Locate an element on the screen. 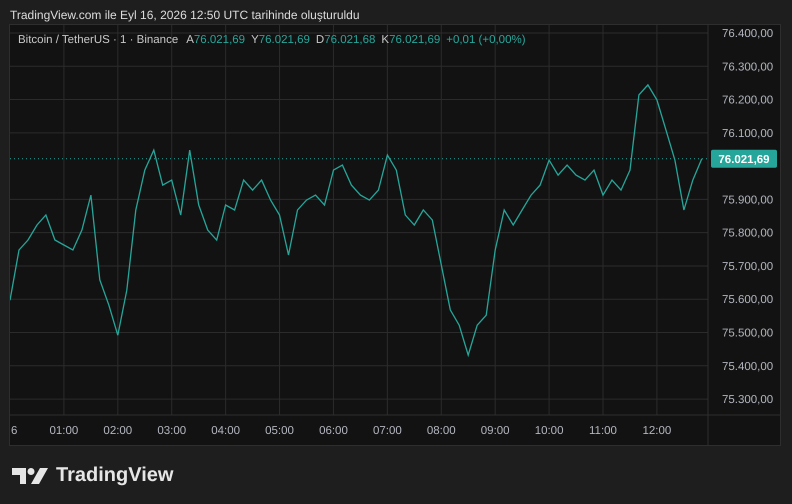  time-axis-label: 01:00 is located at coordinates (64, 431).